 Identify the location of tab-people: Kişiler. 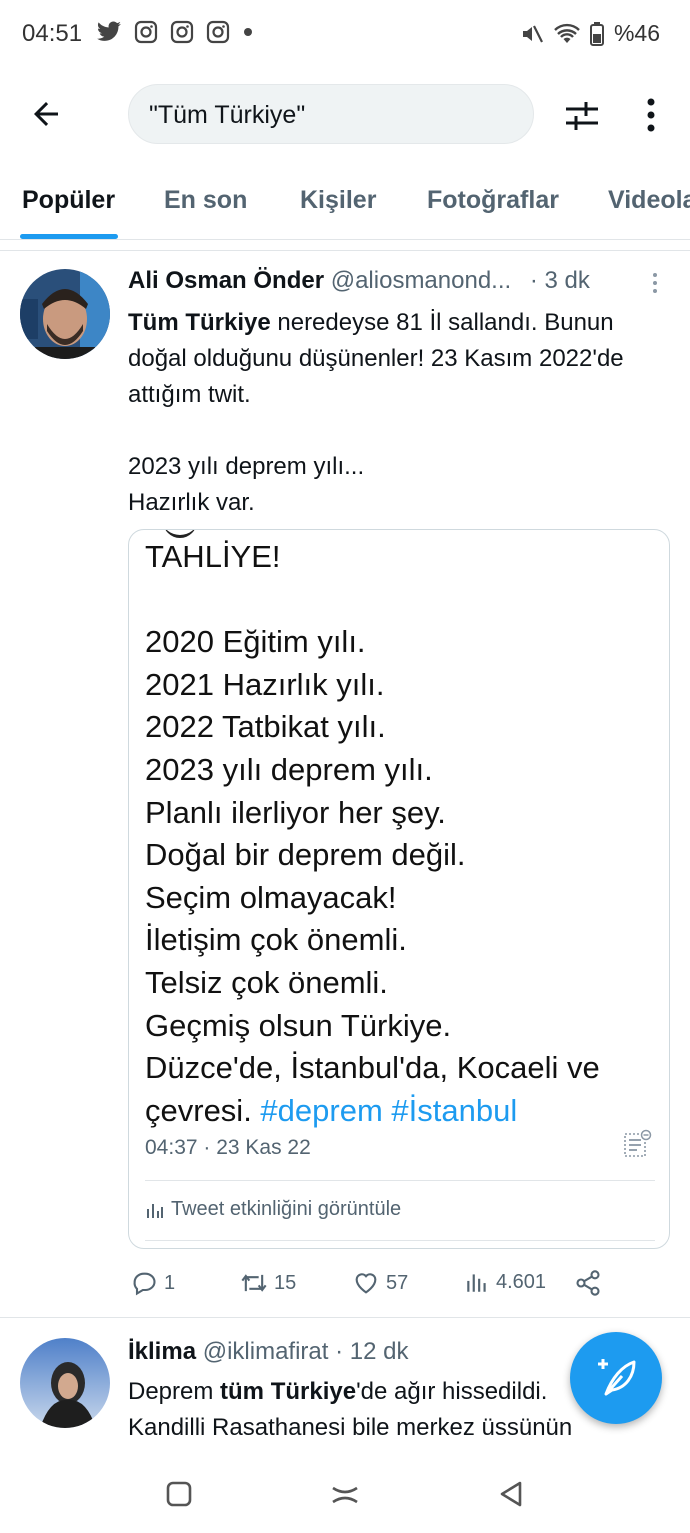
(338, 200).